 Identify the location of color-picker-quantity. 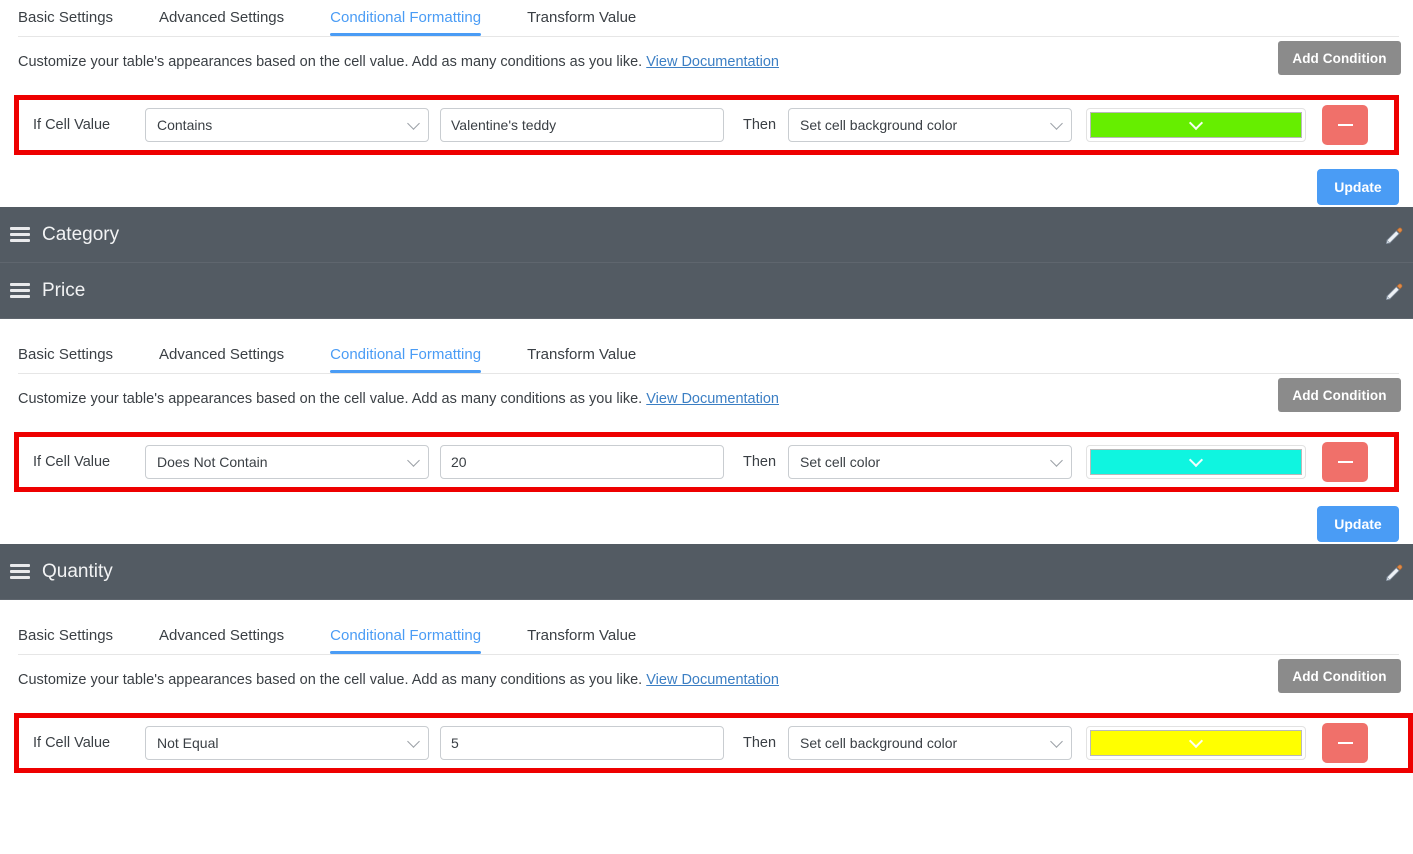
(1196, 743).